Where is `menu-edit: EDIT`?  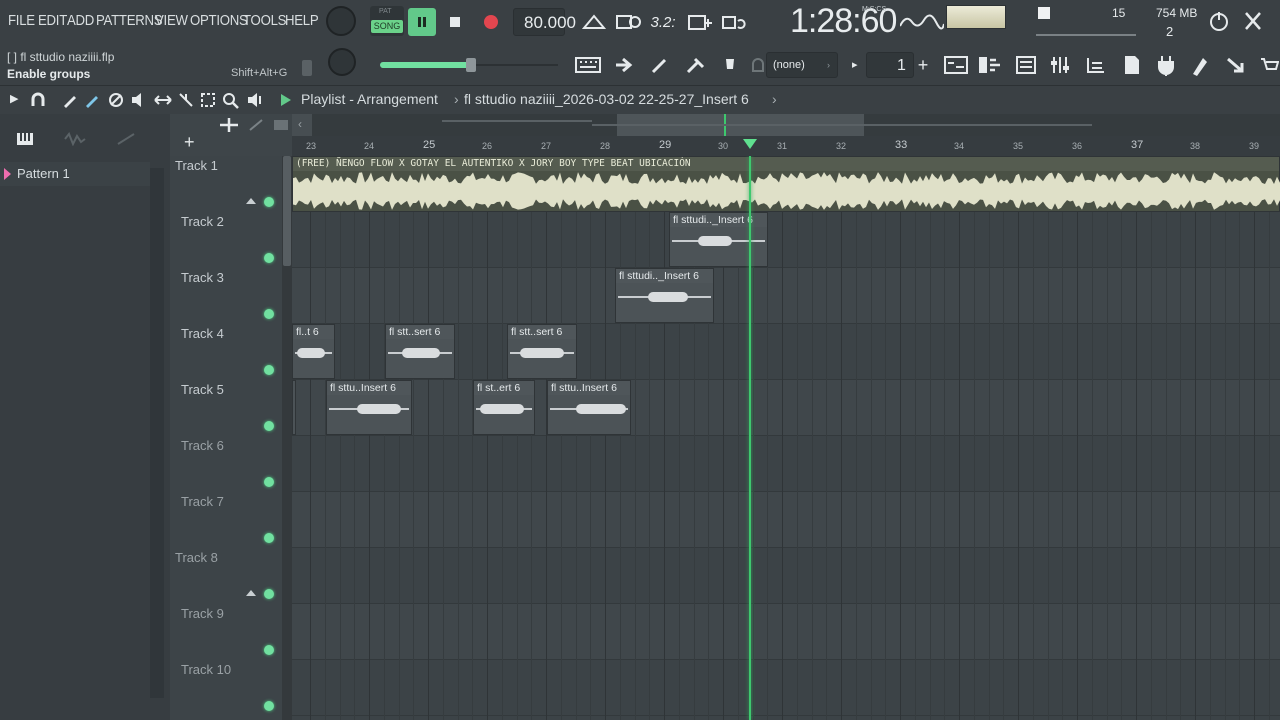 menu-edit: EDIT is located at coordinates (52, 20).